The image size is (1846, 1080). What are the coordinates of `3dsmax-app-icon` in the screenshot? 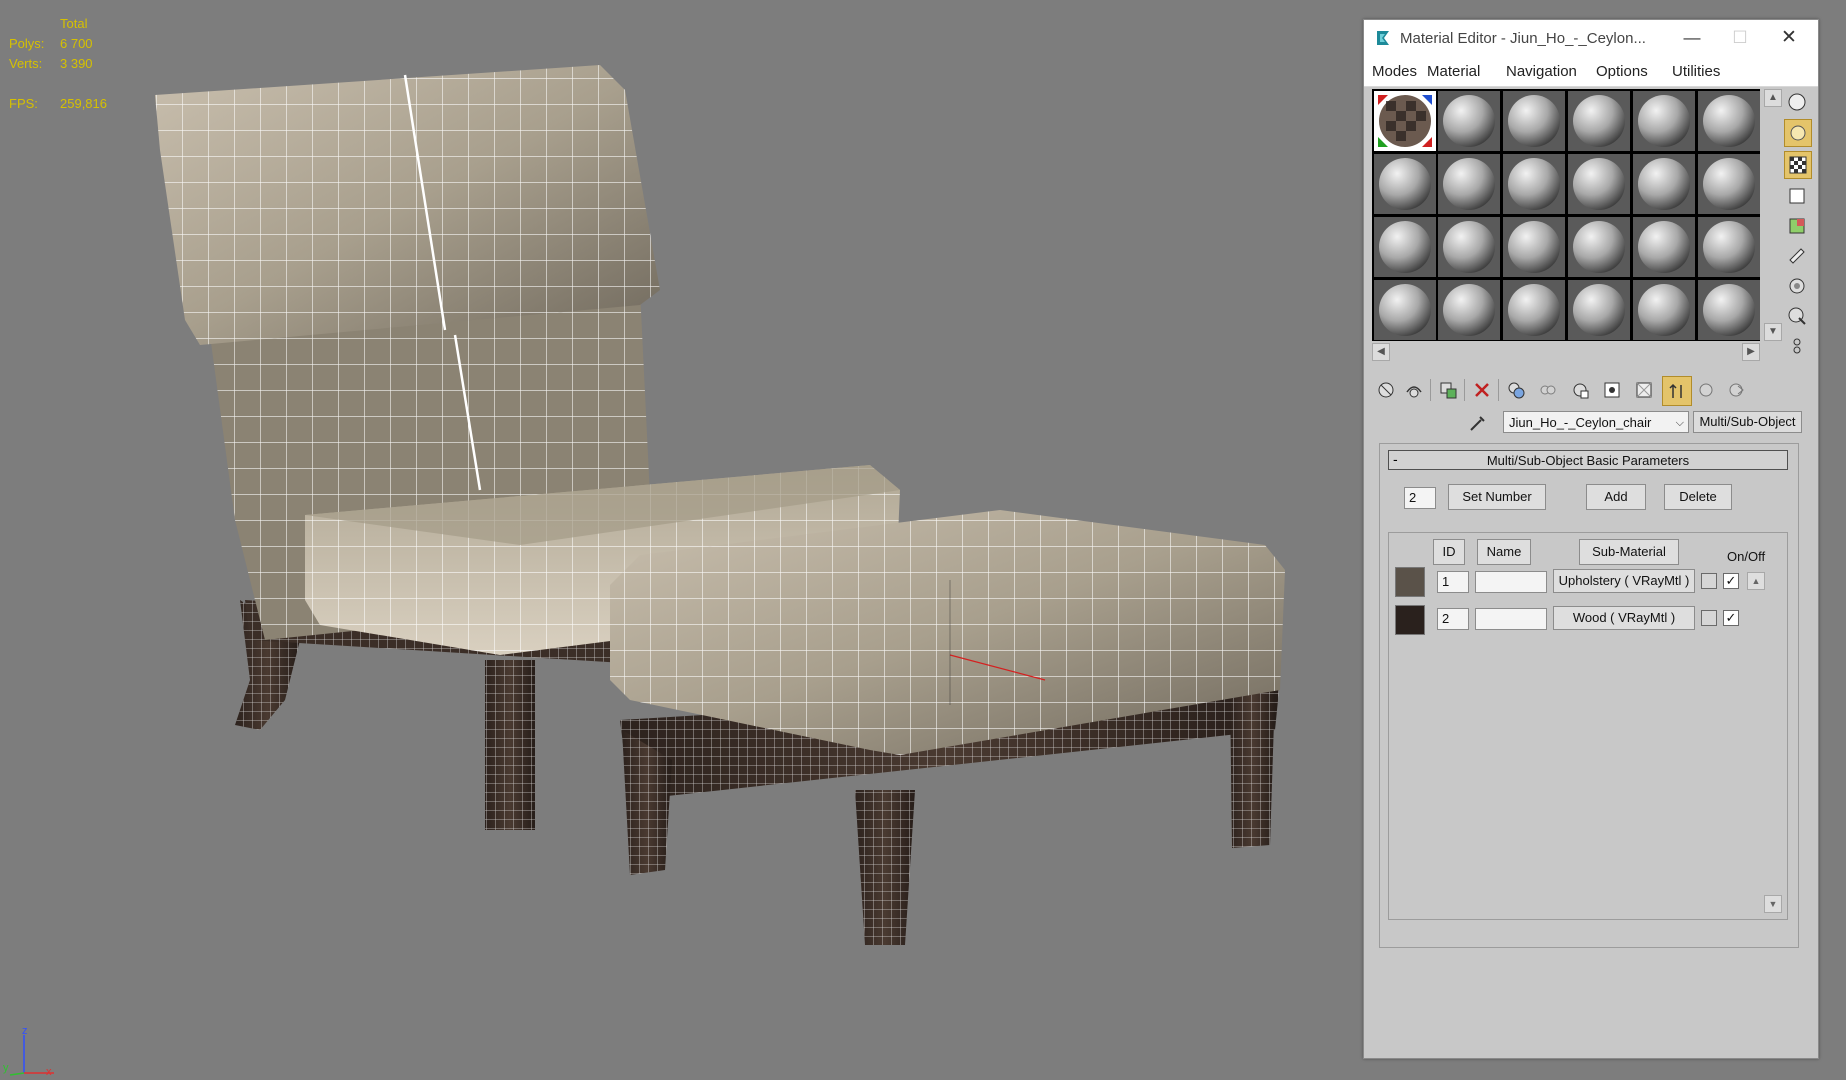 It's located at (1383, 38).